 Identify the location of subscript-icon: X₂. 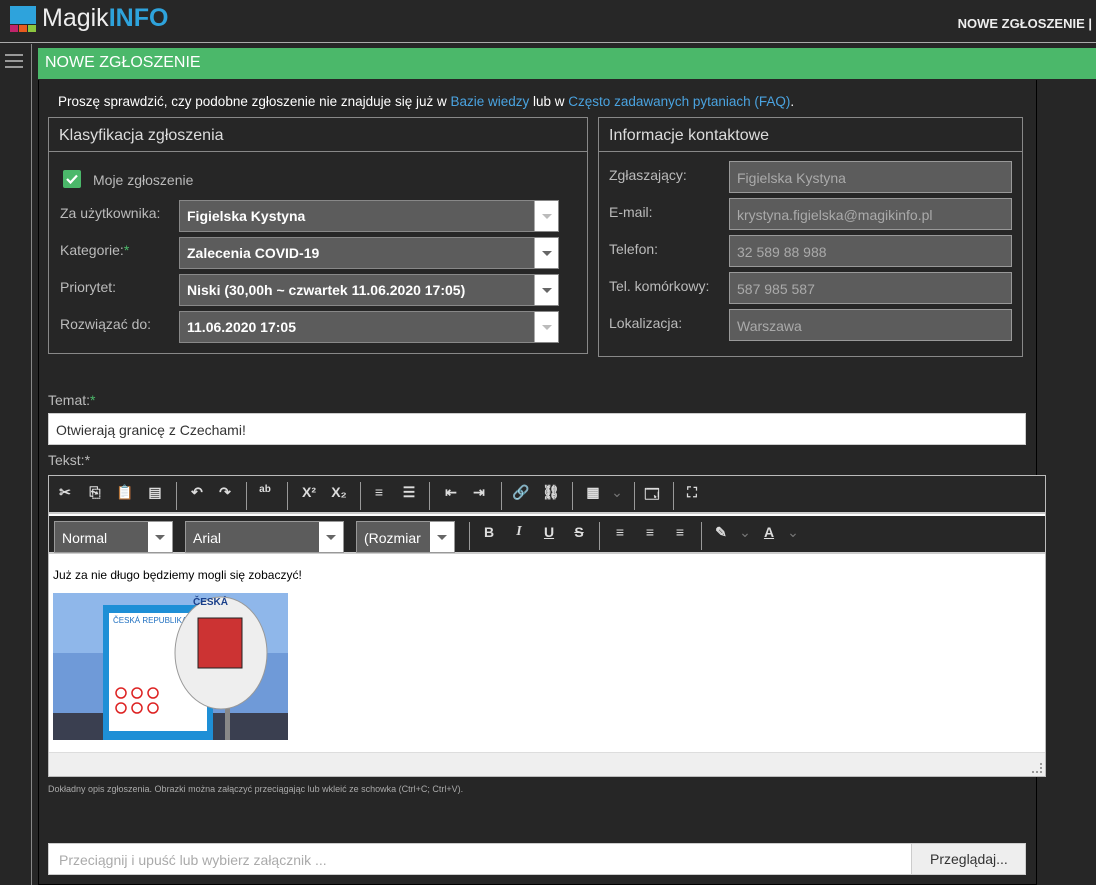
(339, 492).